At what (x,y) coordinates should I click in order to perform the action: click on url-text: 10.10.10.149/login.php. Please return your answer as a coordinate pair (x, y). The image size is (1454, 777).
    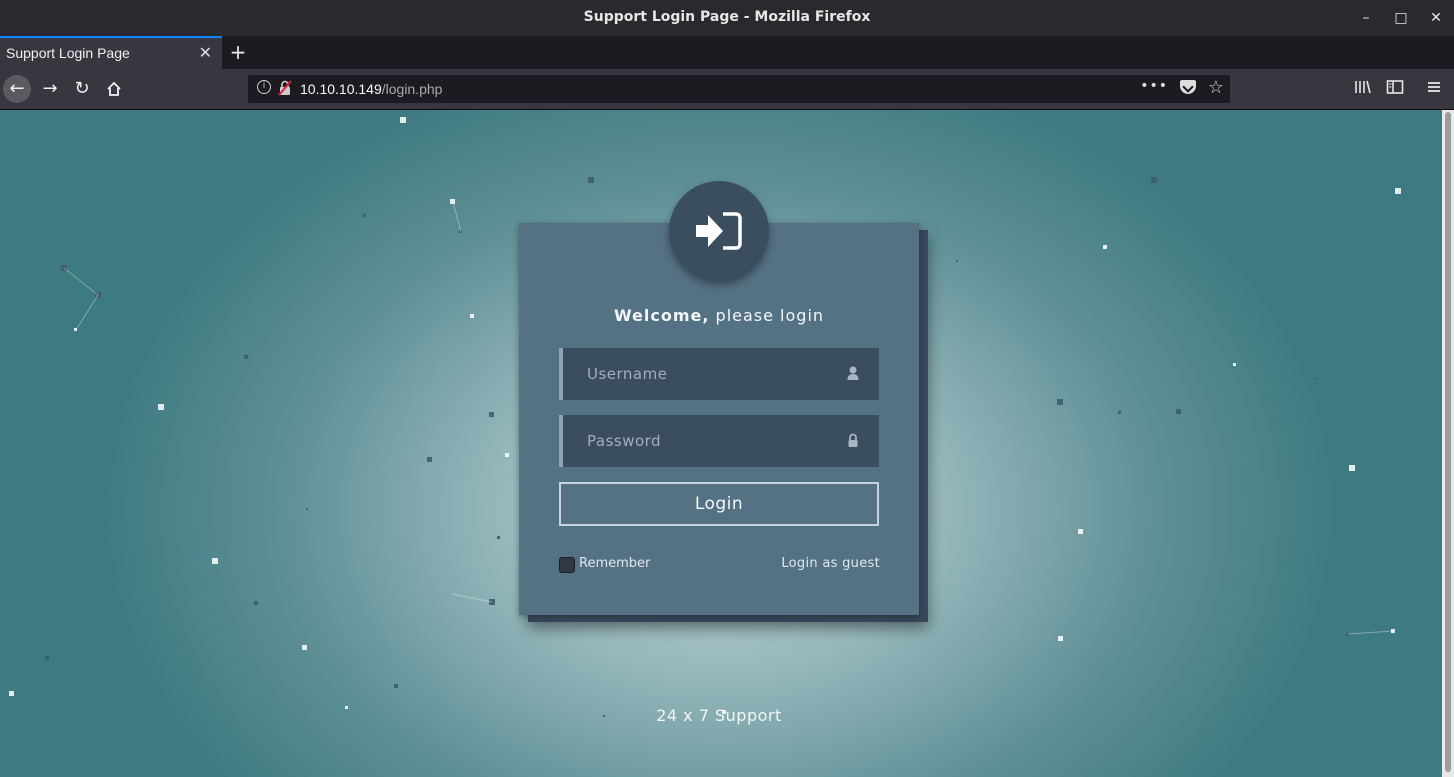
    Looking at the image, I should click on (371, 89).